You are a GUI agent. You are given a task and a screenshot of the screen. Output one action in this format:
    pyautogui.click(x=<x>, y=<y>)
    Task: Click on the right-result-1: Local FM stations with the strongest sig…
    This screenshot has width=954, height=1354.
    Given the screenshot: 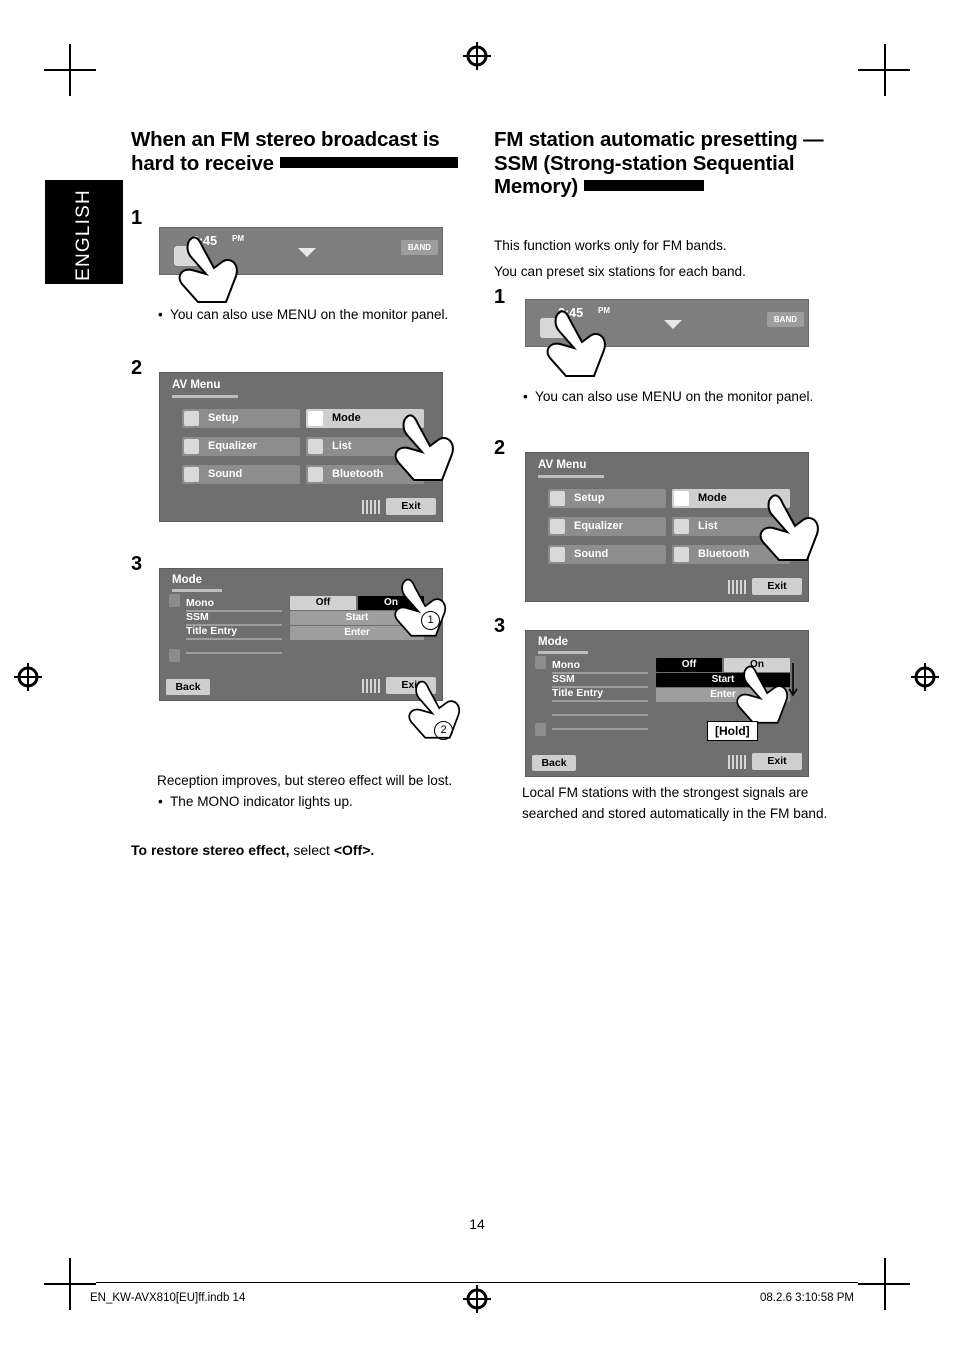 What is the action you would take?
    pyautogui.click(x=665, y=792)
    